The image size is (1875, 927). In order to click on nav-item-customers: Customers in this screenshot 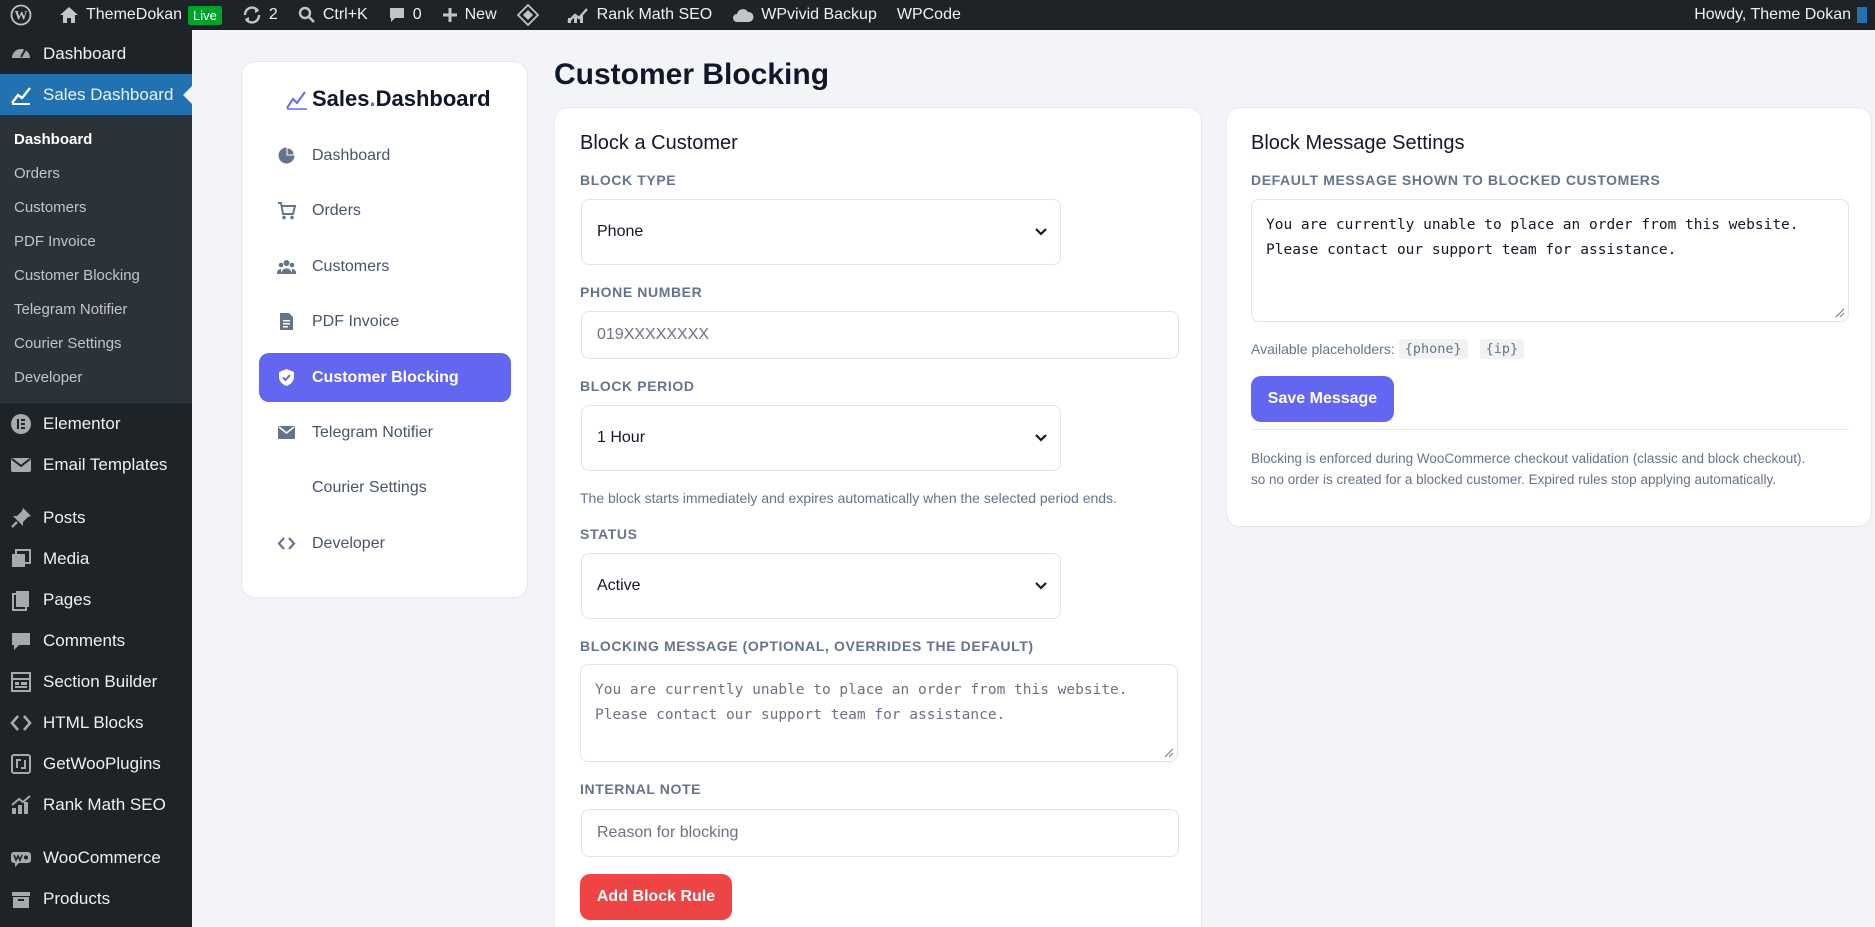, I will do `click(385, 266)`.